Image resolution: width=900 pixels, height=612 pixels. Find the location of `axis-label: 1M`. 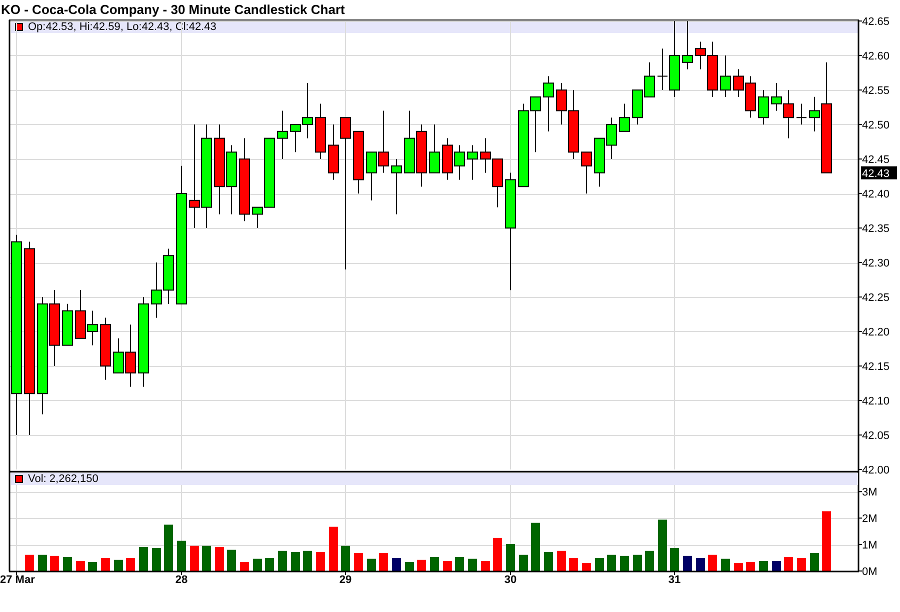

axis-label: 1M is located at coordinates (870, 546).